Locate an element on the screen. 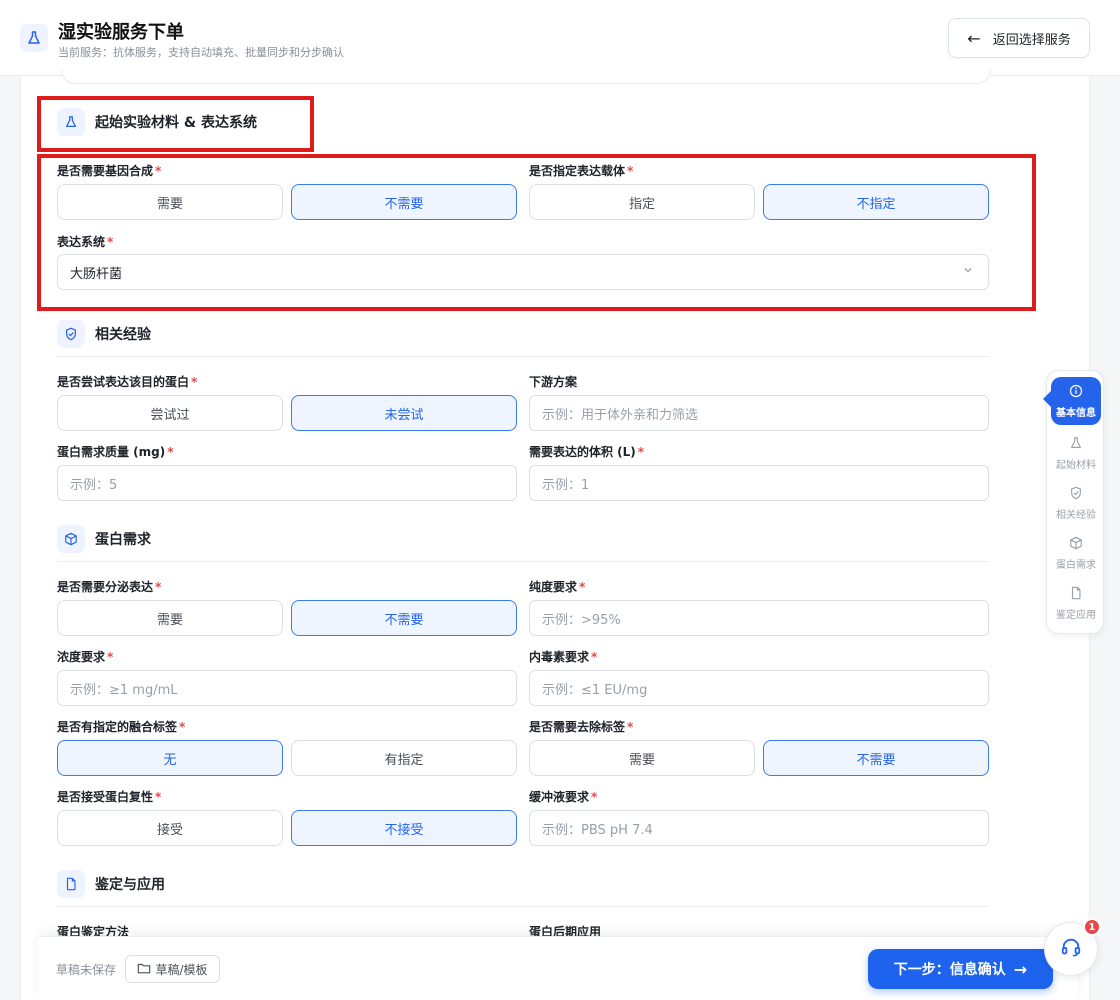 The width and height of the screenshot is (1120, 1000). buffer-label: 缓冲液要求 * is located at coordinates (563, 797).